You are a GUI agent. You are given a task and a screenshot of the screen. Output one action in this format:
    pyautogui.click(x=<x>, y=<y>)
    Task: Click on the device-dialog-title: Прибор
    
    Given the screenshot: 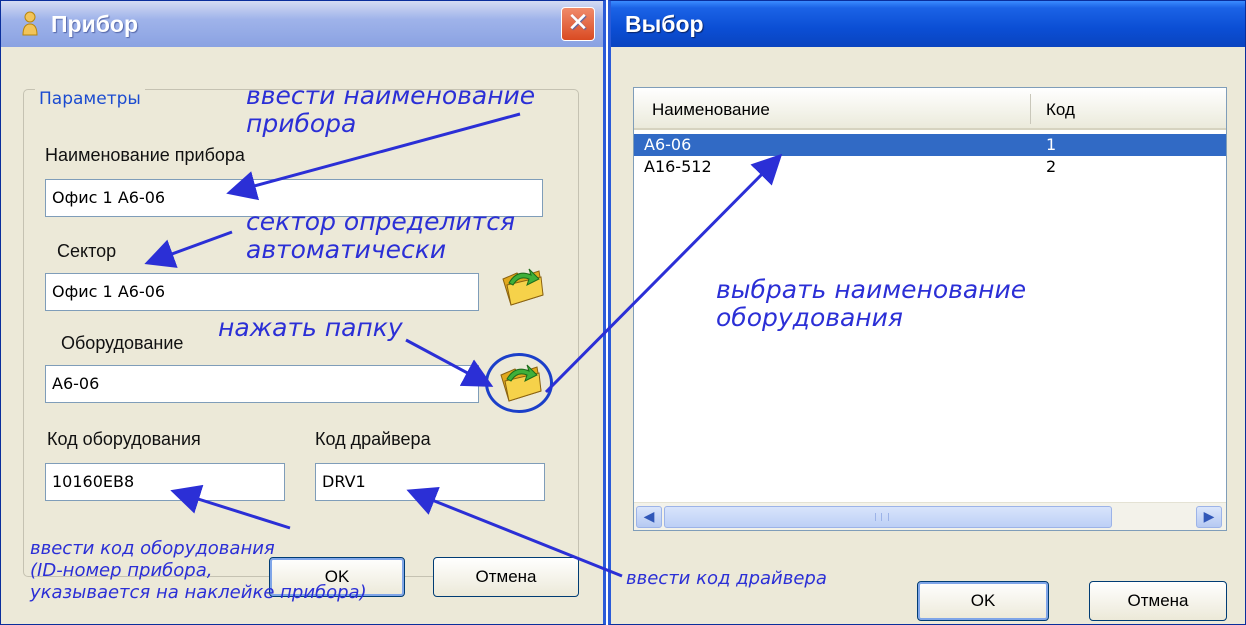 What is the action you would take?
    pyautogui.click(x=95, y=24)
    